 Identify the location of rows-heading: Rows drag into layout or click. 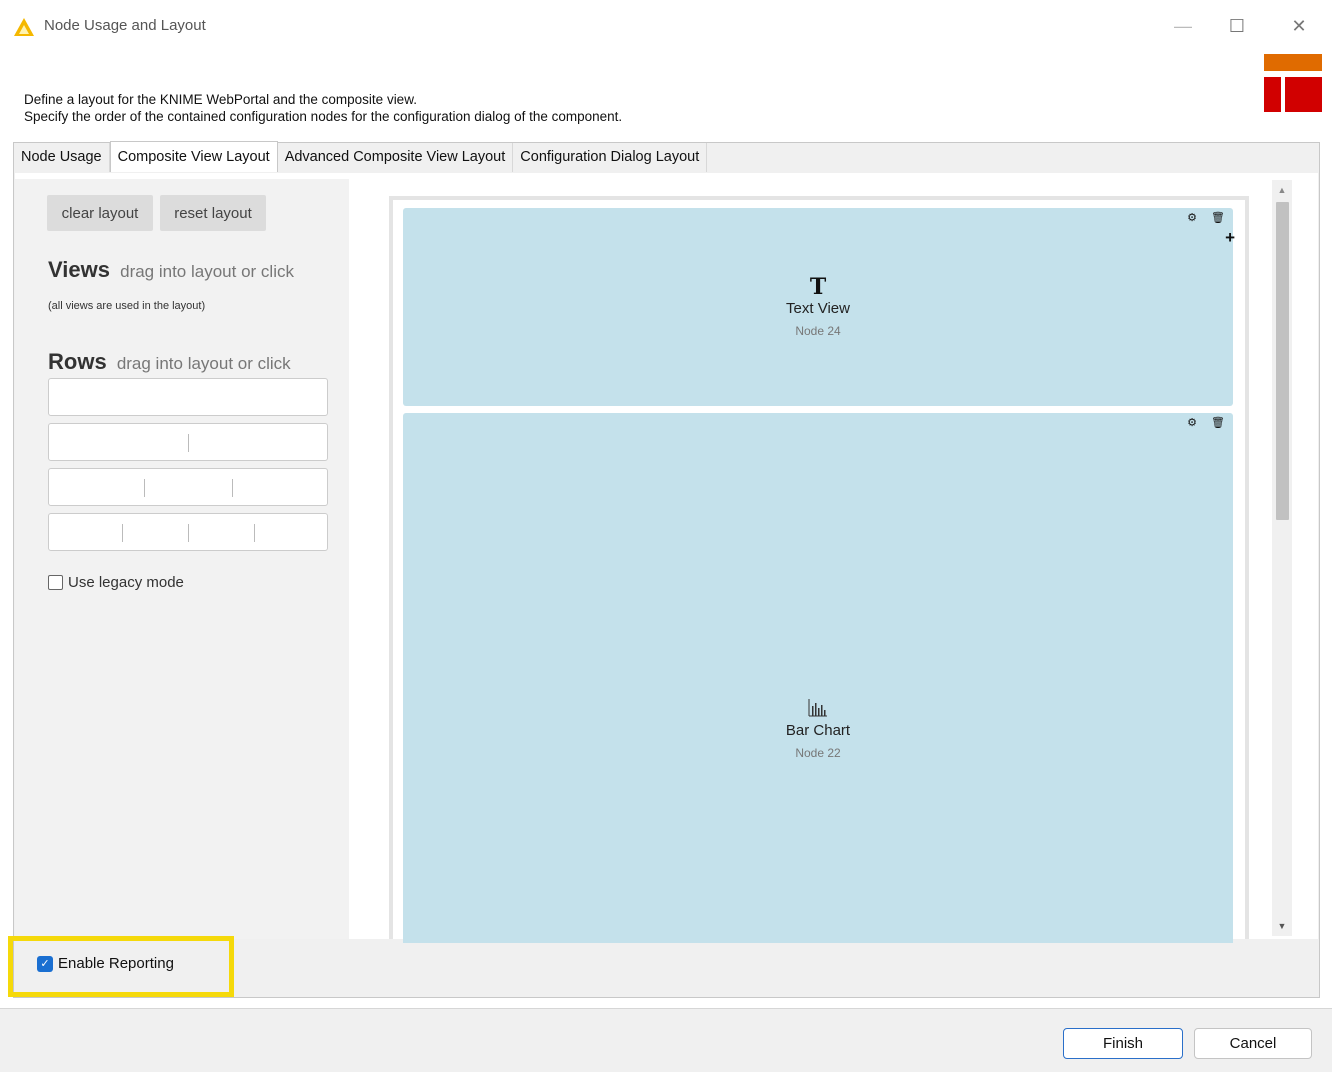
(169, 362).